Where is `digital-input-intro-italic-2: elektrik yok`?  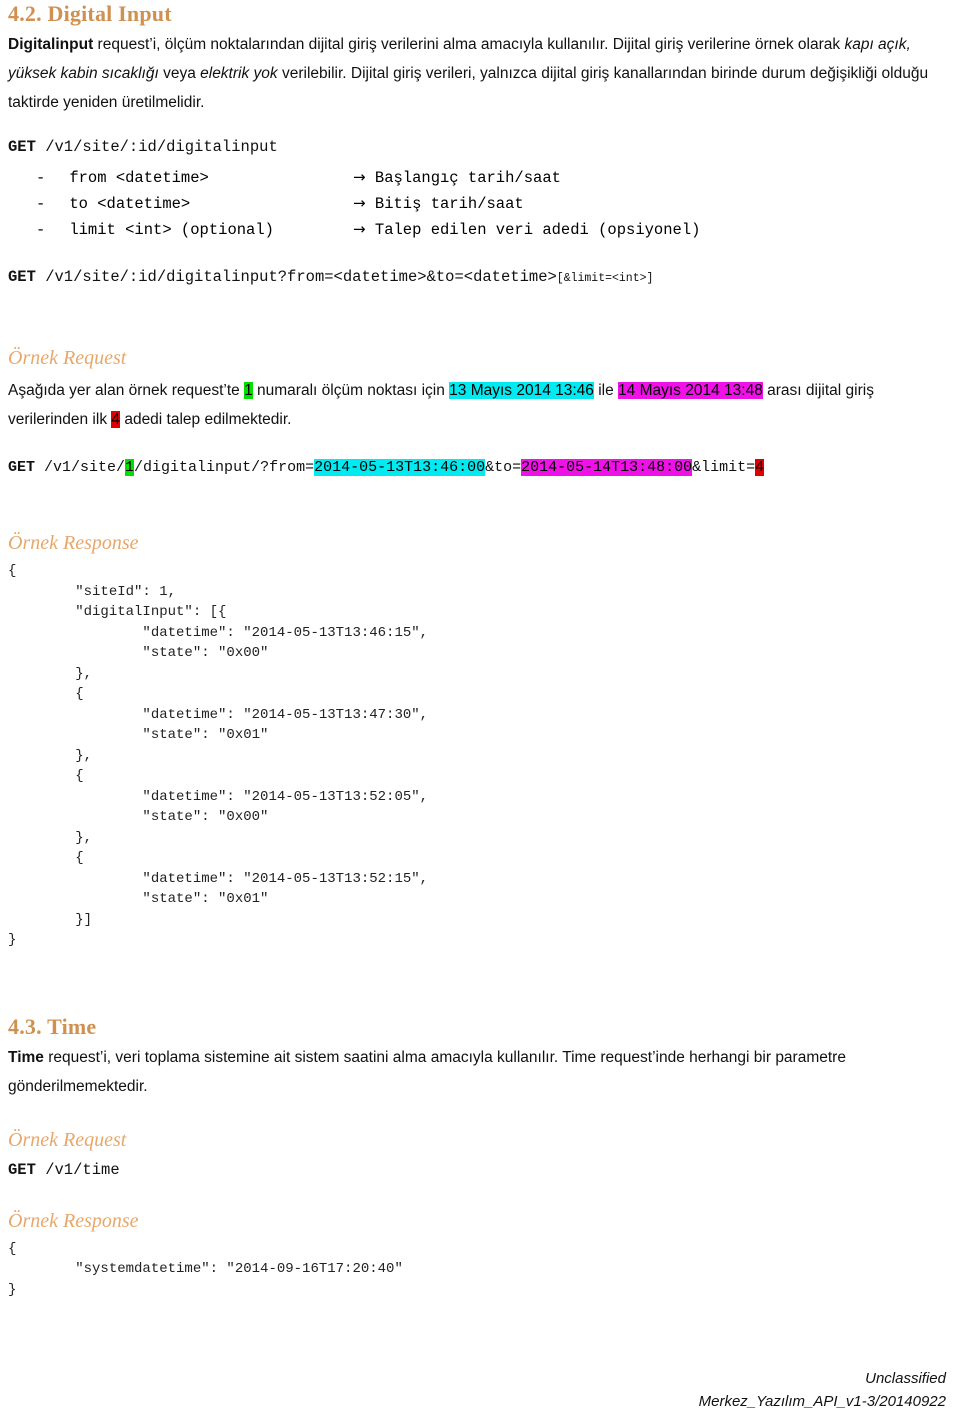
digital-input-intro-italic-2: elektrik yok is located at coordinates (239, 74).